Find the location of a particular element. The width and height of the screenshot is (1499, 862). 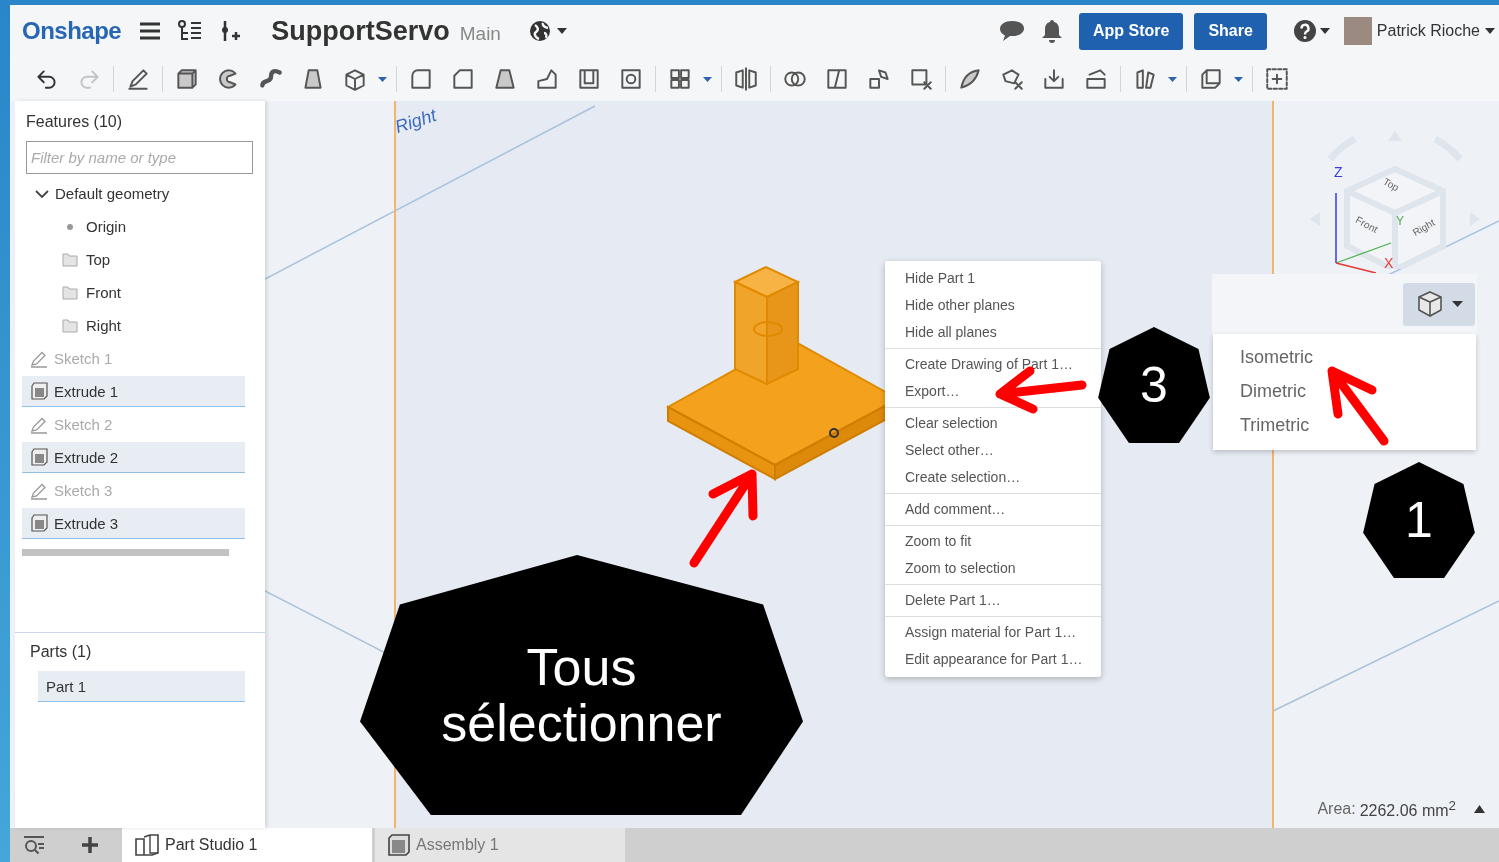

add-icon is located at coordinates (90, 845).